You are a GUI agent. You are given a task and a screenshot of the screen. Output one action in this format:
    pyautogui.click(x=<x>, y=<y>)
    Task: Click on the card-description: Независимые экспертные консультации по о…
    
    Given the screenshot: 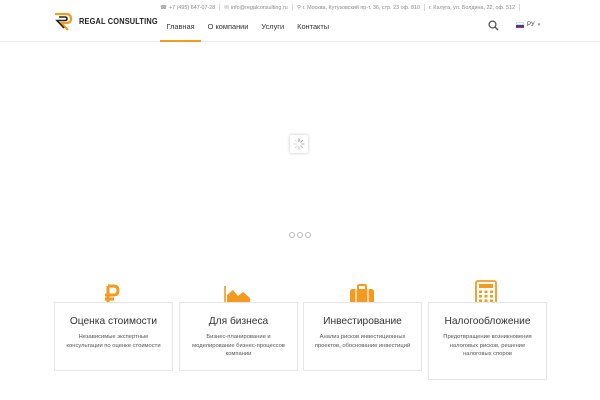 What is the action you would take?
    pyautogui.click(x=113, y=341)
    